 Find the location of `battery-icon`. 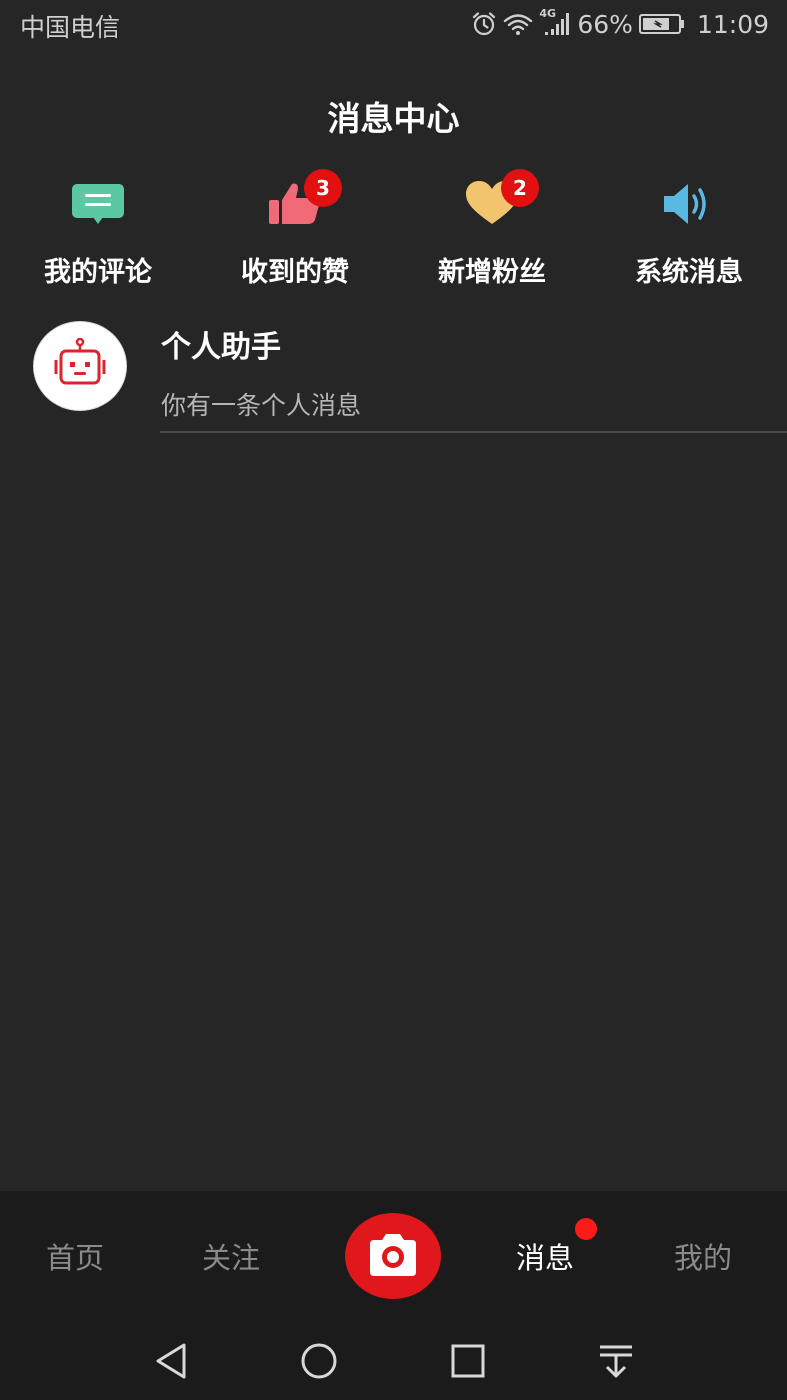

battery-icon is located at coordinates (661, 24).